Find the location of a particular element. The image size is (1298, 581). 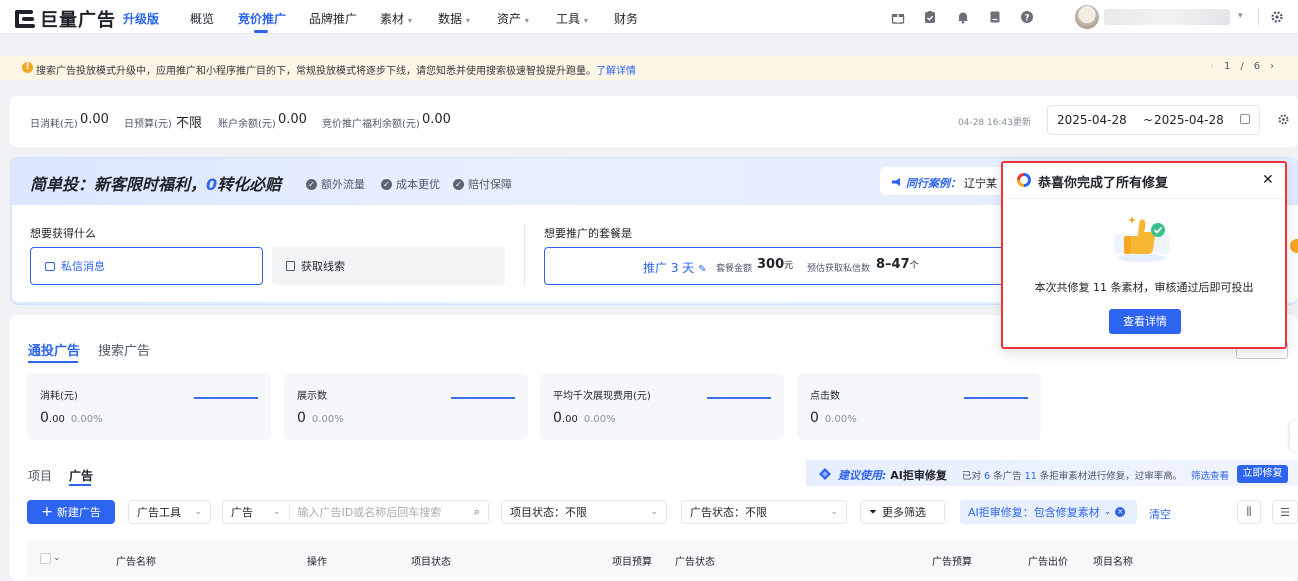

project-status-filter: 项目状态： 不限 ⌄ is located at coordinates (584, 512).